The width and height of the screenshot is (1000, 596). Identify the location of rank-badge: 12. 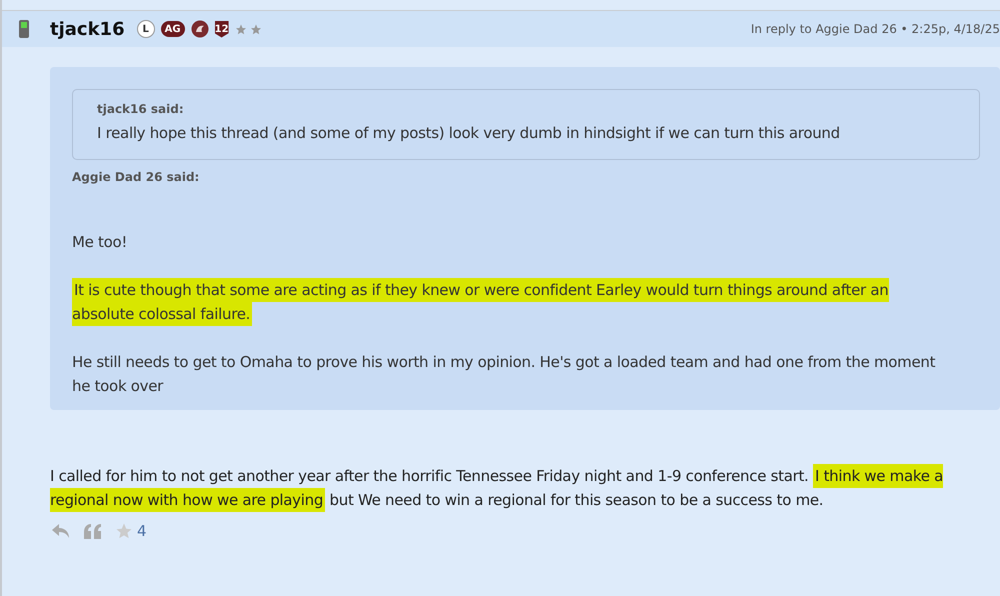
(221, 29).